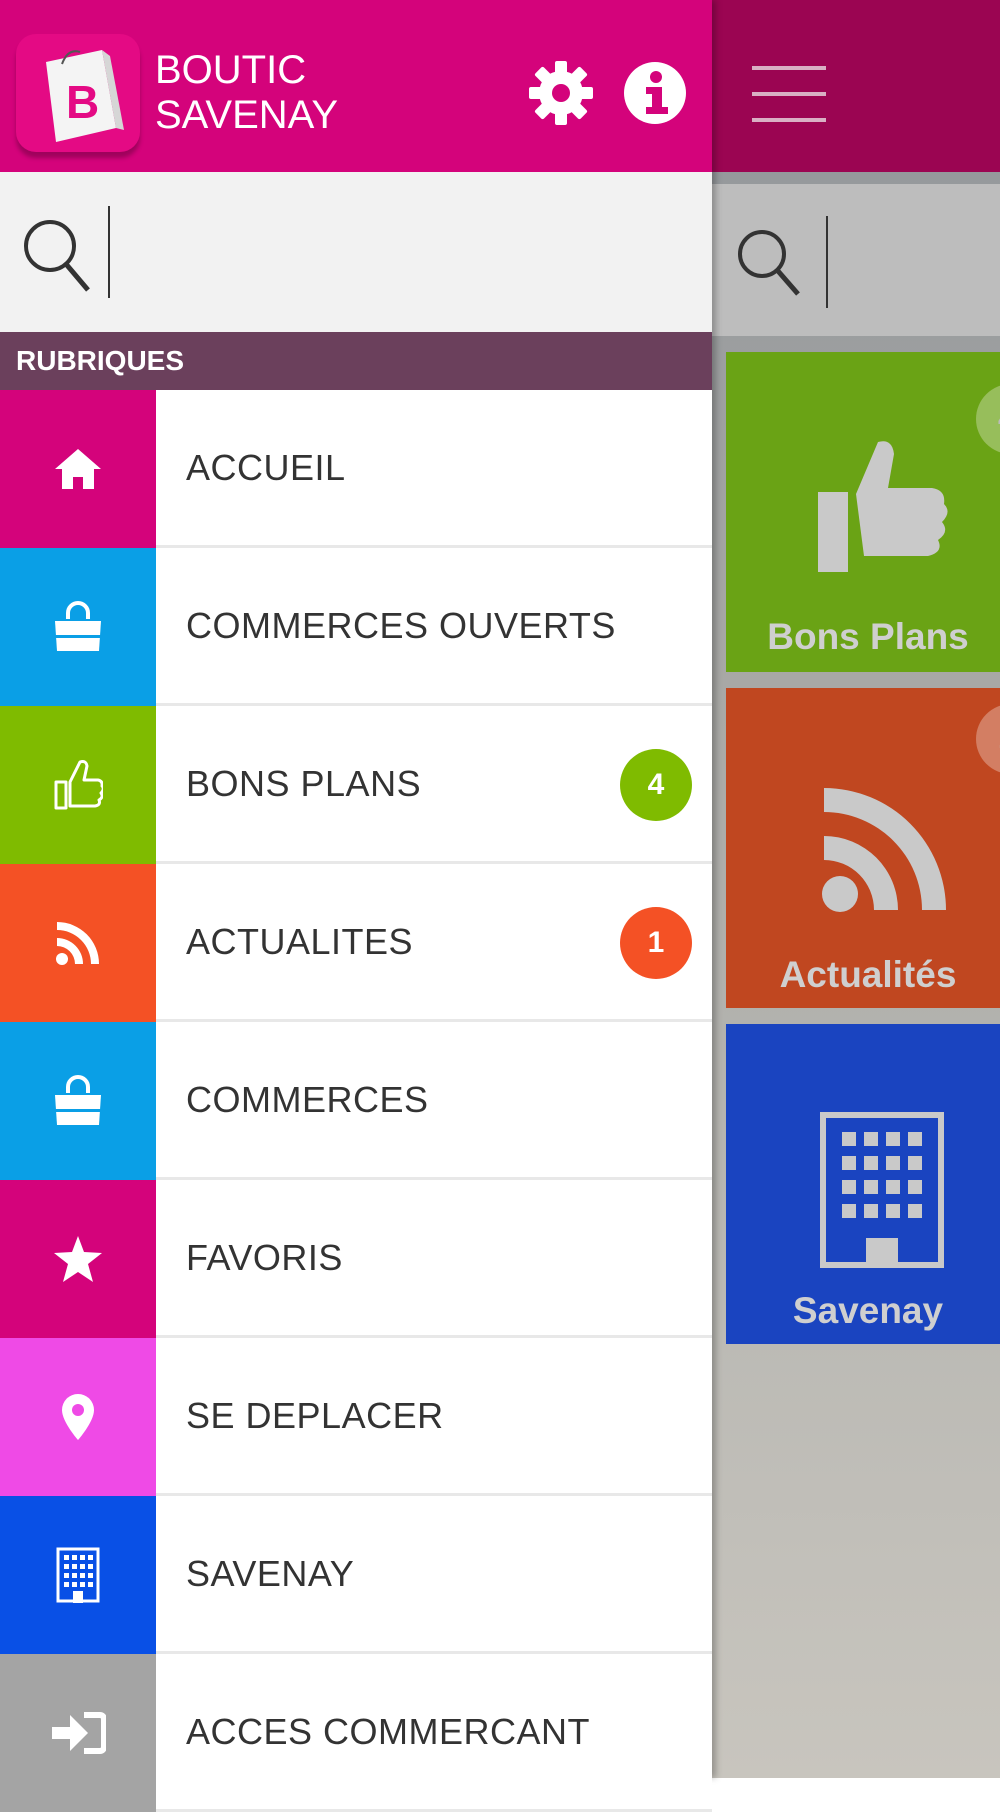 Image resolution: width=1000 pixels, height=1812 pixels. I want to click on app-title-line1: BOUTIC, so click(231, 70).